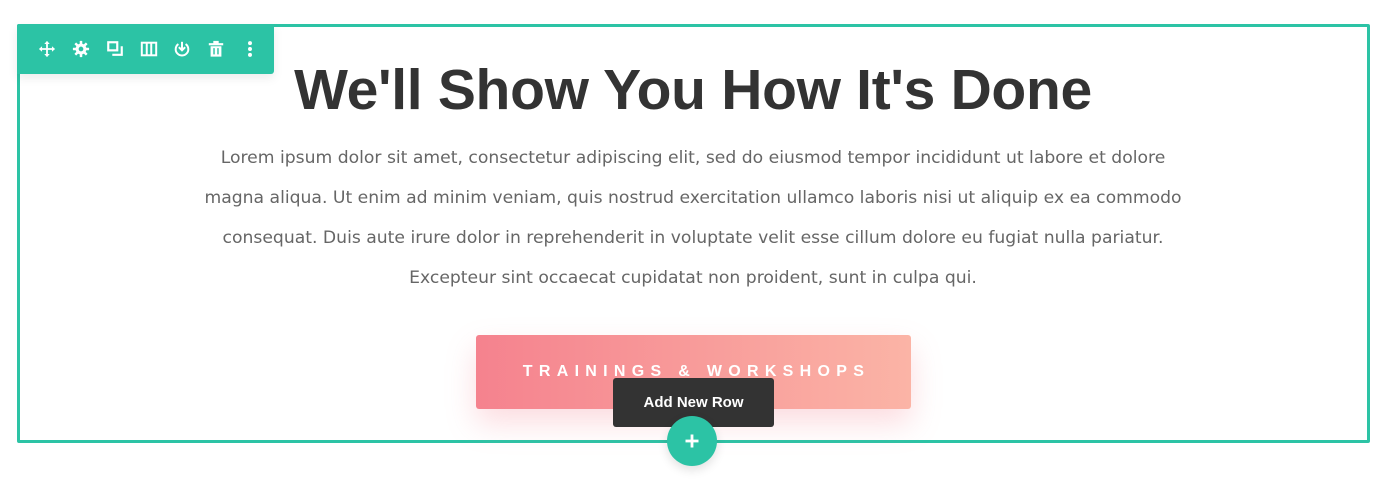 The image size is (1400, 482). I want to click on add-new-row-button, so click(692, 441).